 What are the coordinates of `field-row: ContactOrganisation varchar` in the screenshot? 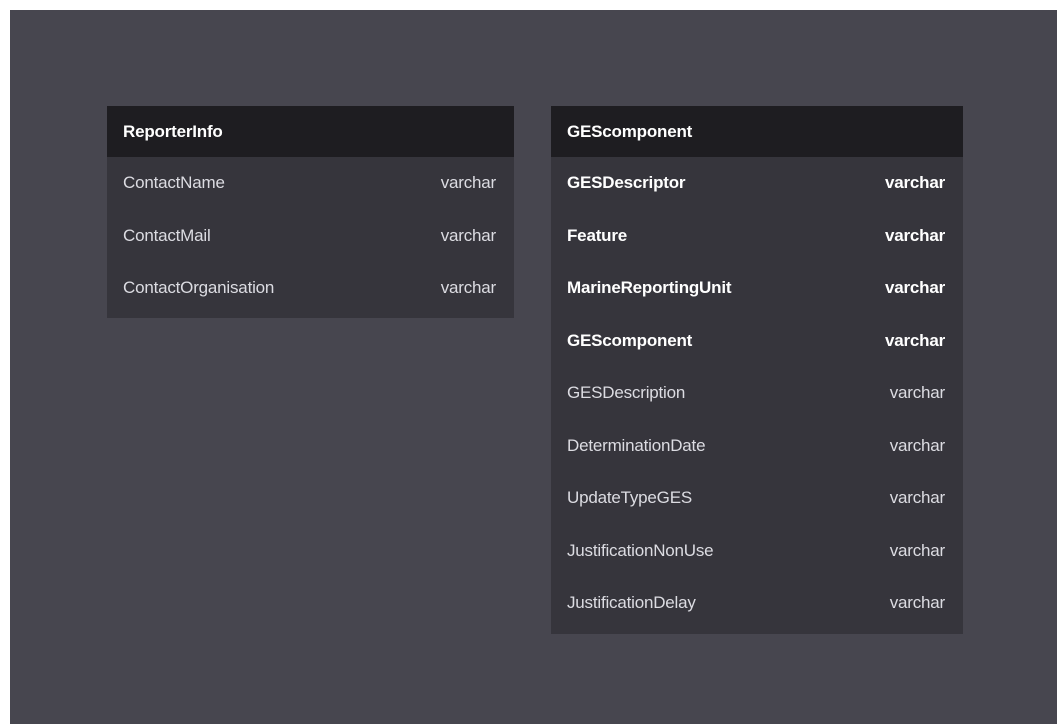 It's located at (310, 288).